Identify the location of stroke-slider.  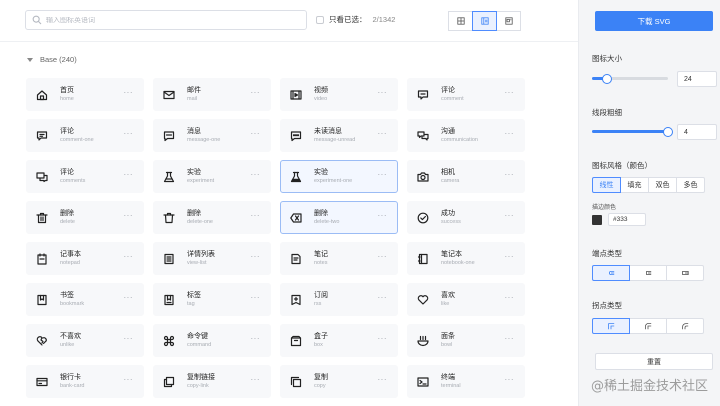
(632, 131).